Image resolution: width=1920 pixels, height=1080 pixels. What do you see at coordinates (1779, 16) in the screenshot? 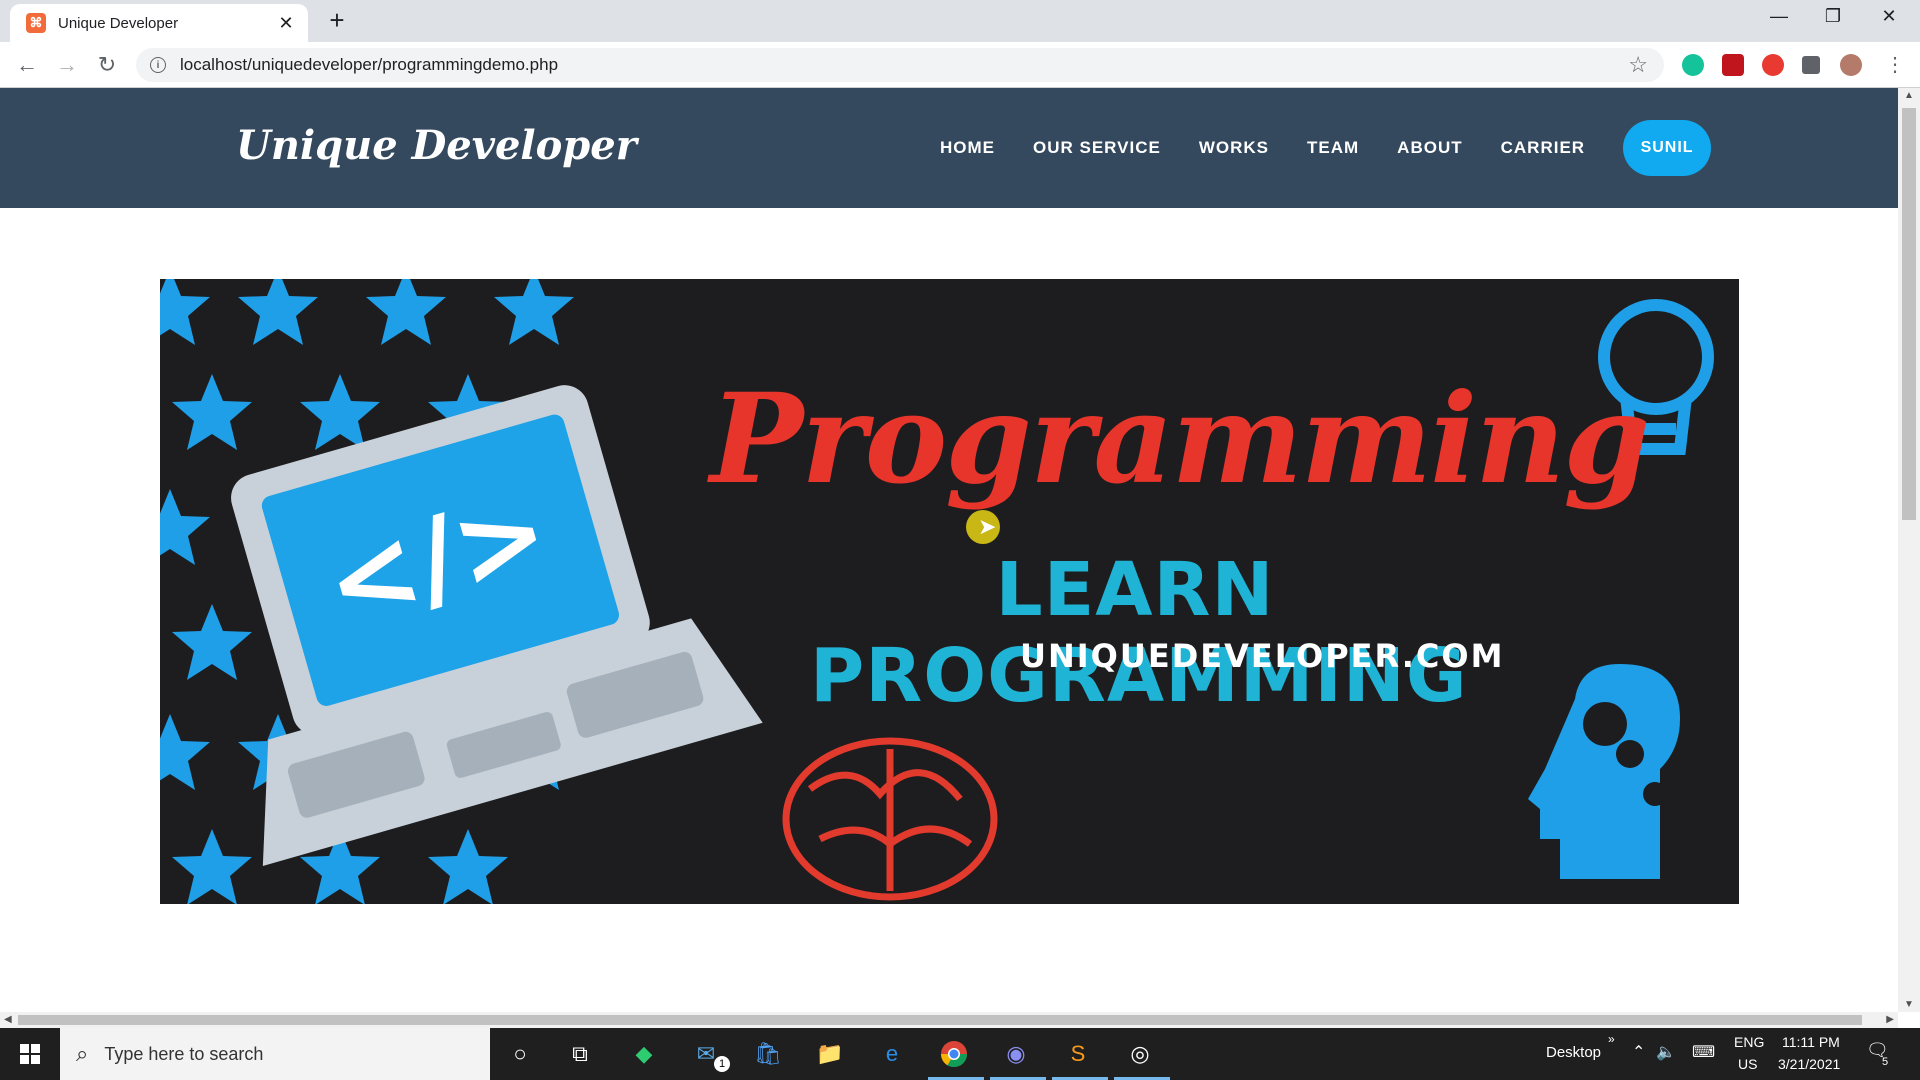
I see `minimize-button: —` at bounding box center [1779, 16].